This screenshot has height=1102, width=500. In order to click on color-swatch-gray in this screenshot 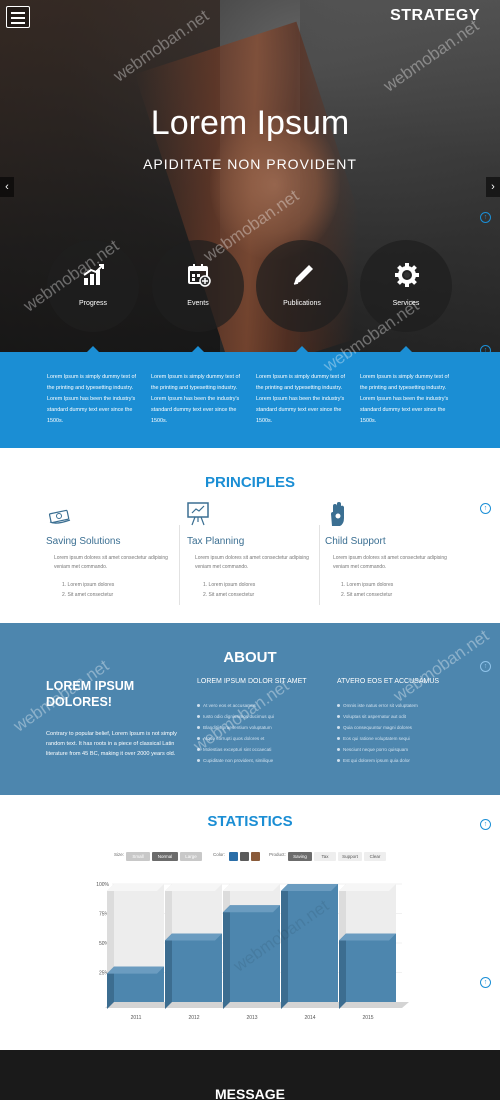, I will do `click(244, 856)`.